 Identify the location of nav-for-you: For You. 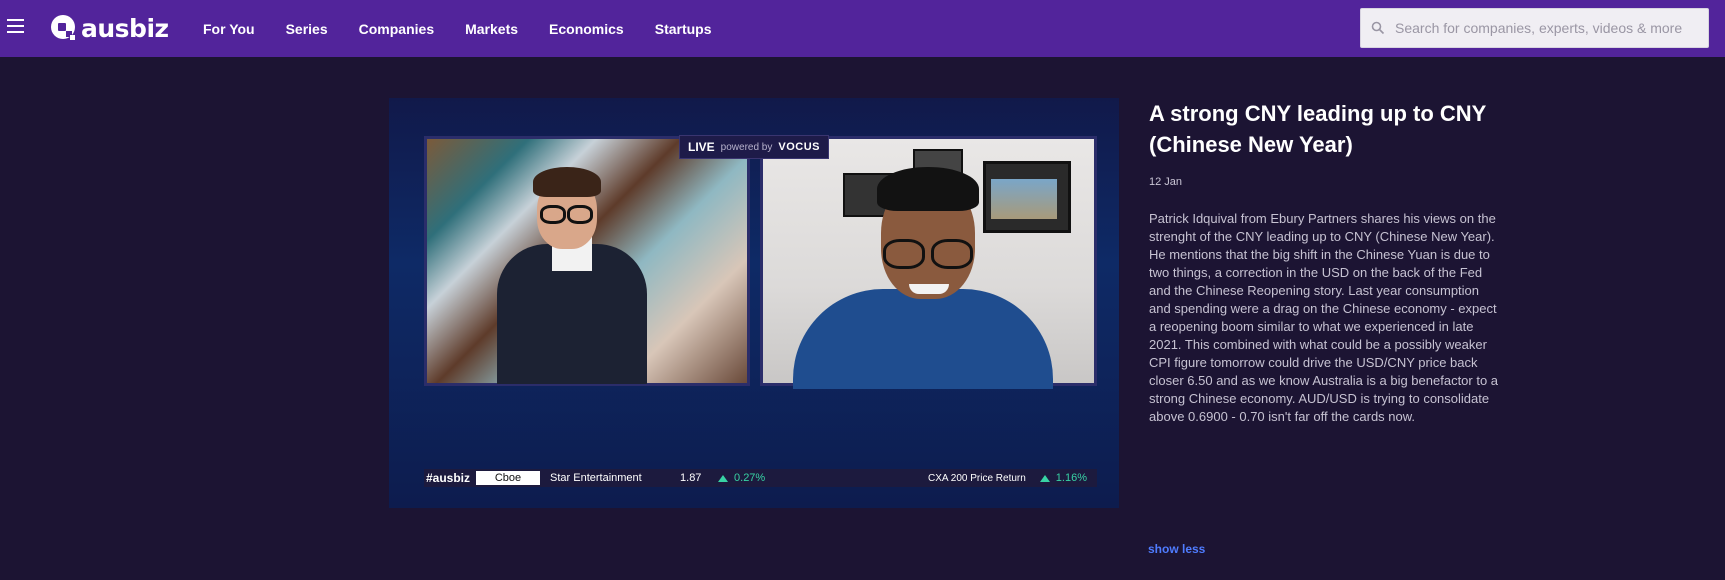
(229, 29).